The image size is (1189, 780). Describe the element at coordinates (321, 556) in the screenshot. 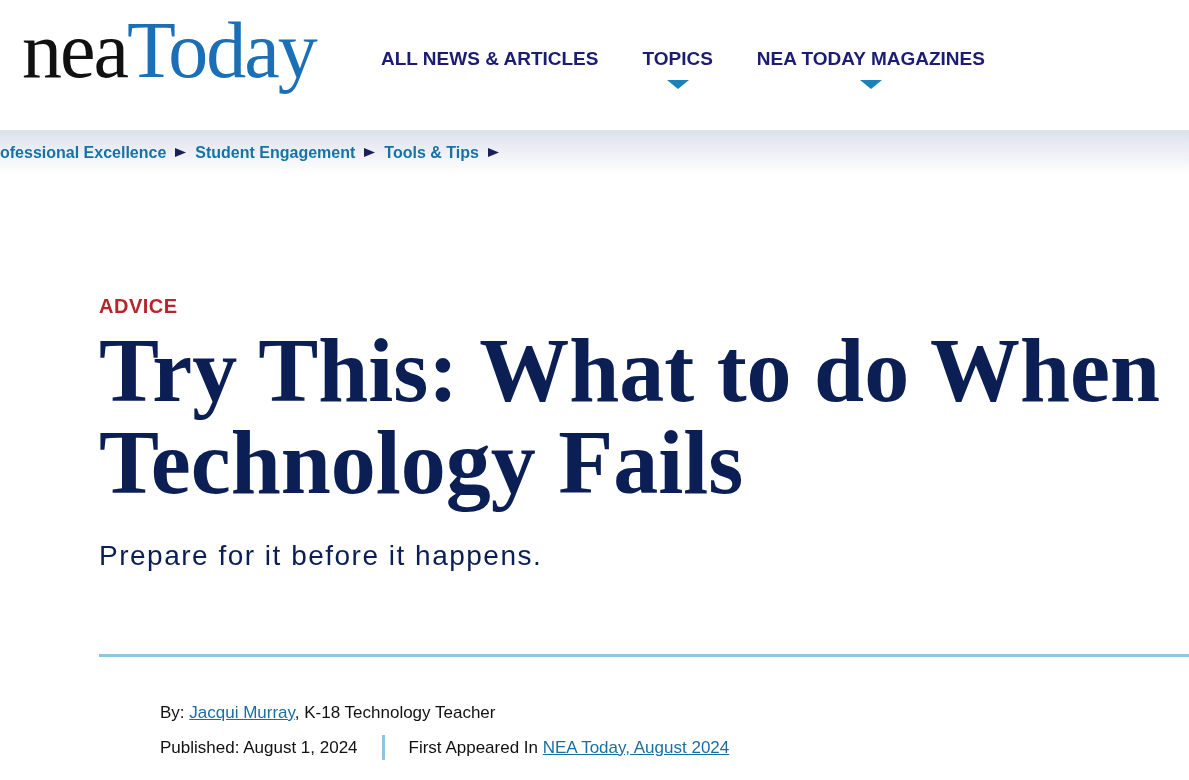

I see `article-subtitle: Prepare for it before it happens.` at that location.